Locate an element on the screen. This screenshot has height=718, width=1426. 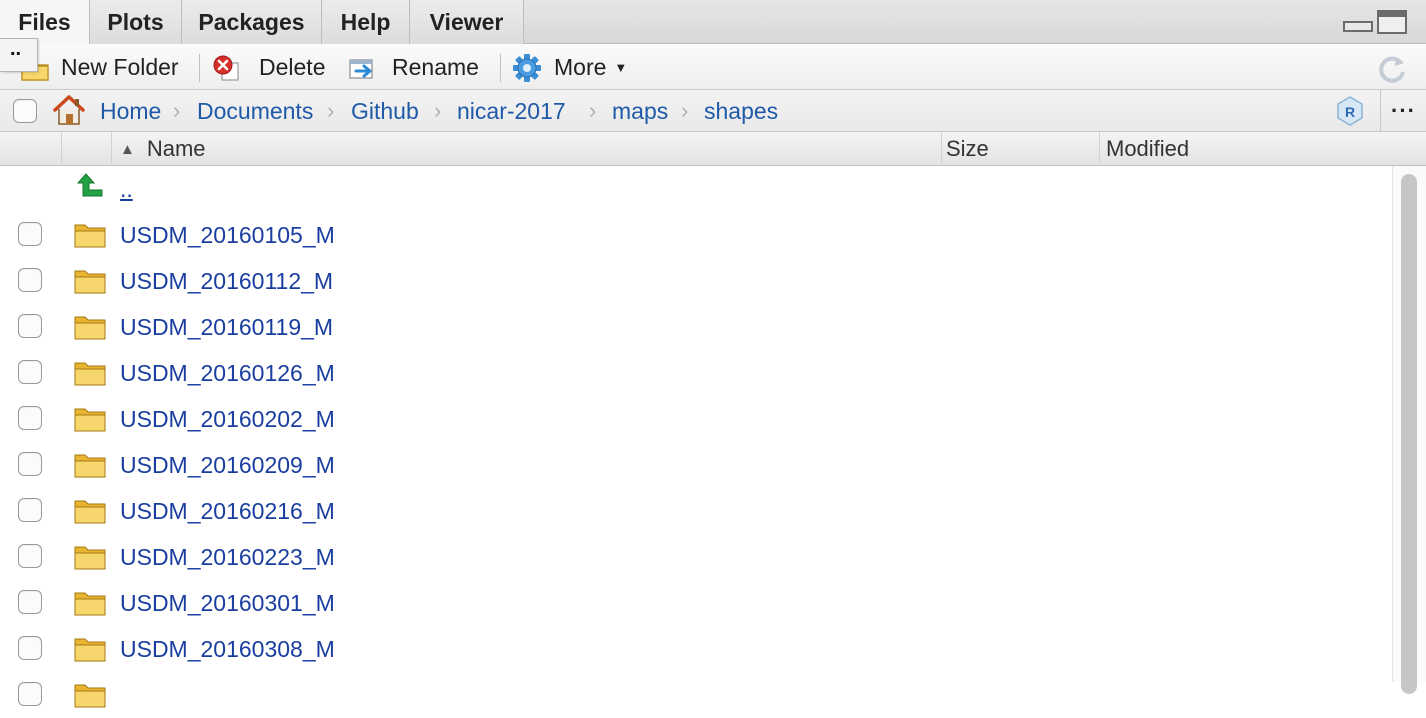
minimize-pane-button is located at coordinates (1357, 22).